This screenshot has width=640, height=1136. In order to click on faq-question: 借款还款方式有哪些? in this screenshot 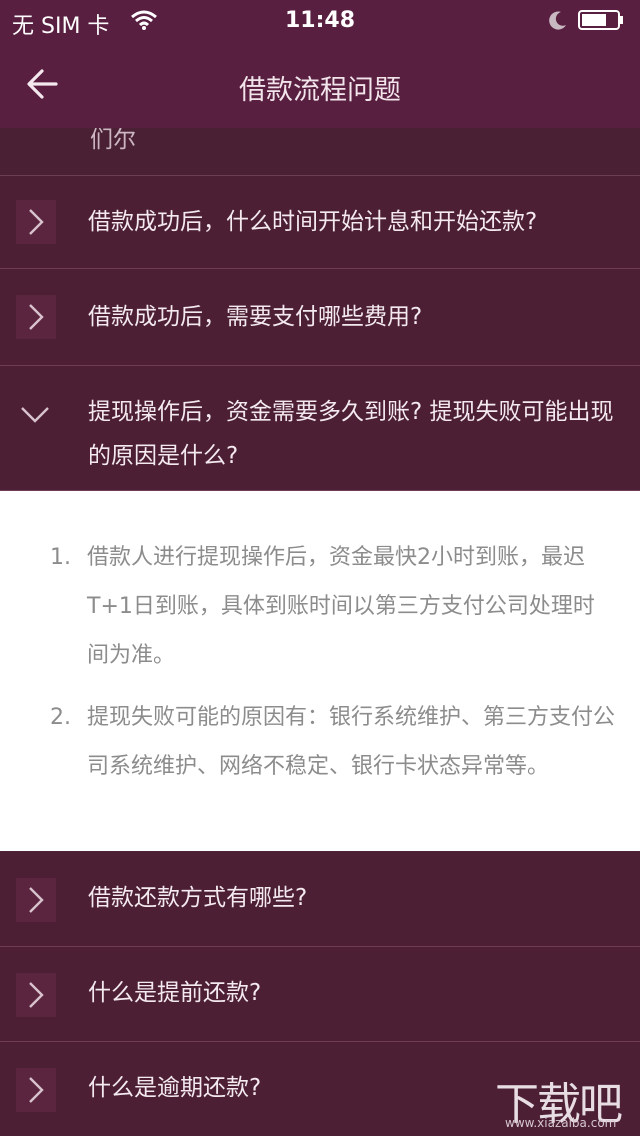, I will do `click(198, 898)`.